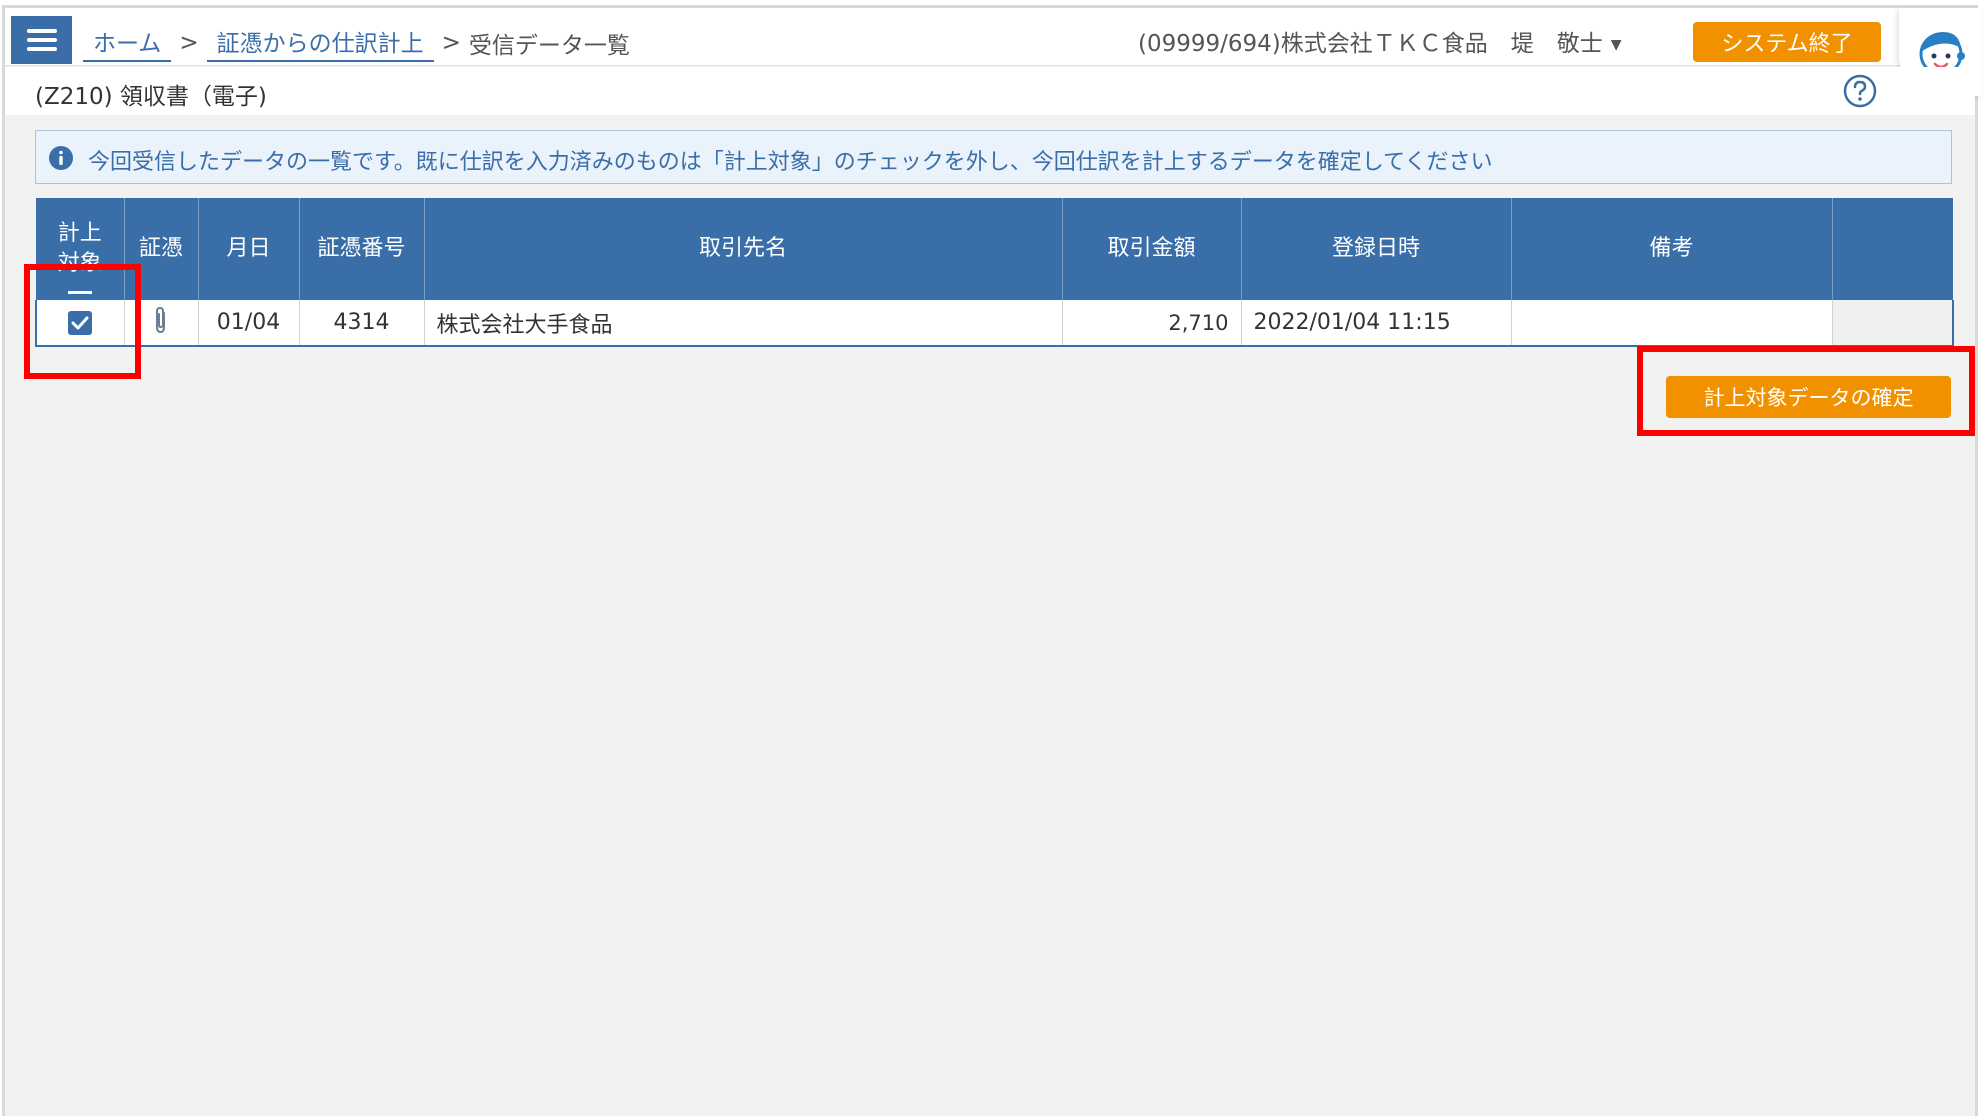  What do you see at coordinates (1370, 44) in the screenshot?
I see `user-label: (09999/694)株式会社ＴＫＣ食品 堤 敬士` at bounding box center [1370, 44].